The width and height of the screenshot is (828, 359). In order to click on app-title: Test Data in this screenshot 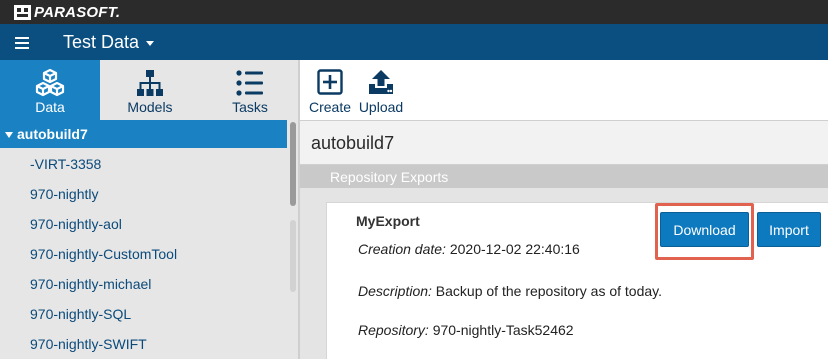, I will do `click(101, 42)`.